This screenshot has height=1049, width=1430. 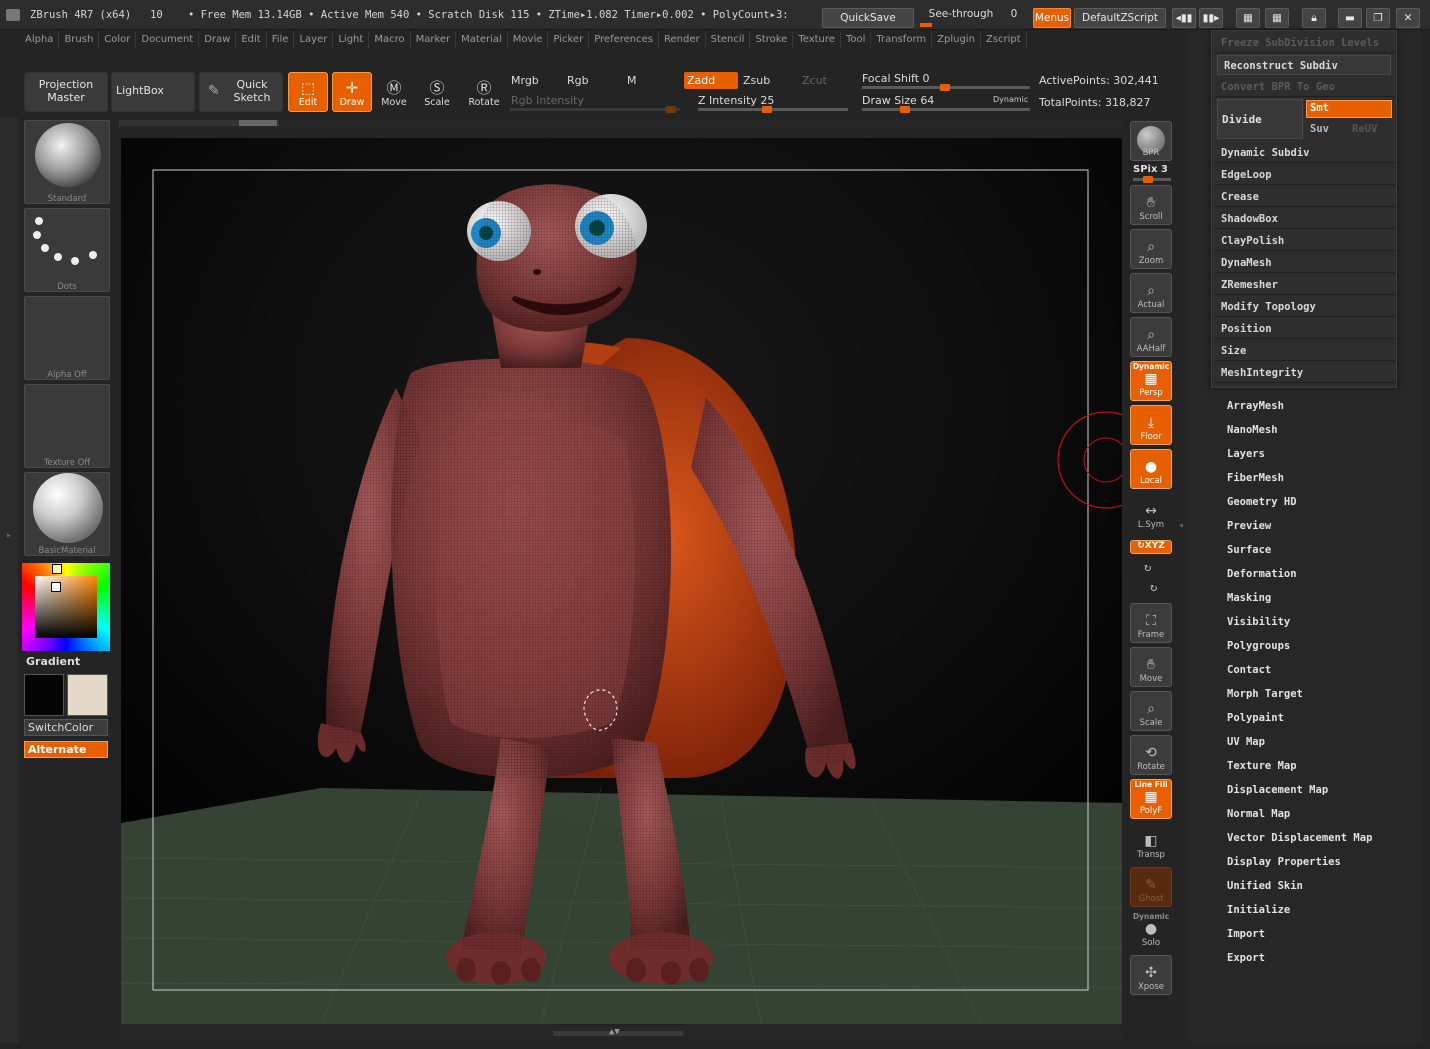 What do you see at coordinates (1151, 141) in the screenshot?
I see `bpr-button: BPR` at bounding box center [1151, 141].